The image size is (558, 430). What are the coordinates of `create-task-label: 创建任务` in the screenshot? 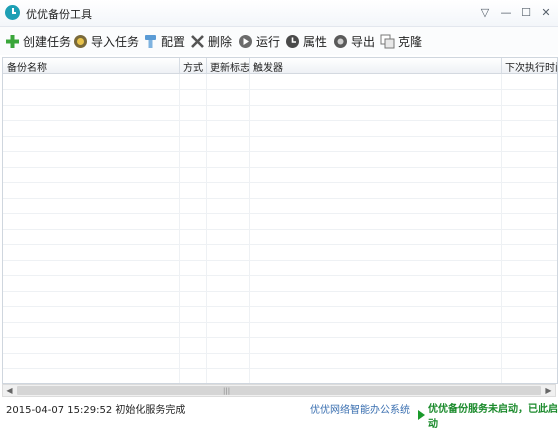 It's located at (47, 41).